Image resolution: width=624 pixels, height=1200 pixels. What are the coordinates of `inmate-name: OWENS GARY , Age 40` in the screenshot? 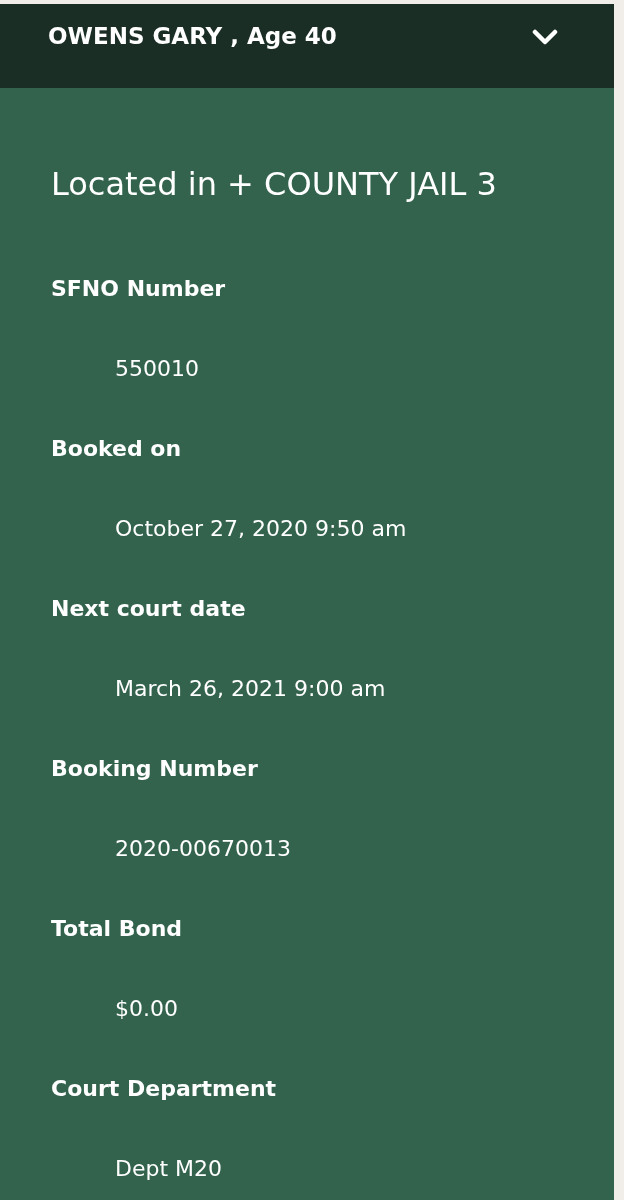 It's located at (192, 36).